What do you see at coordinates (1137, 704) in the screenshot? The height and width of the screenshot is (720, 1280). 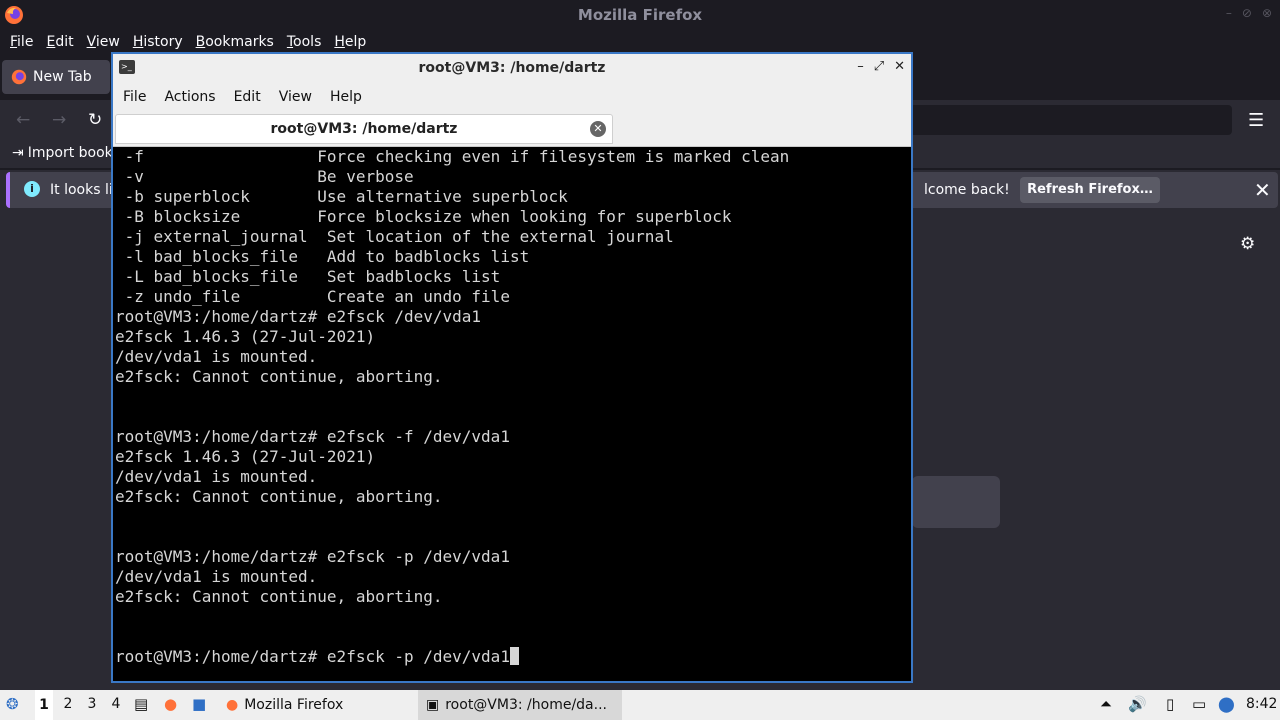 I see `volume-icon: 🔊` at bounding box center [1137, 704].